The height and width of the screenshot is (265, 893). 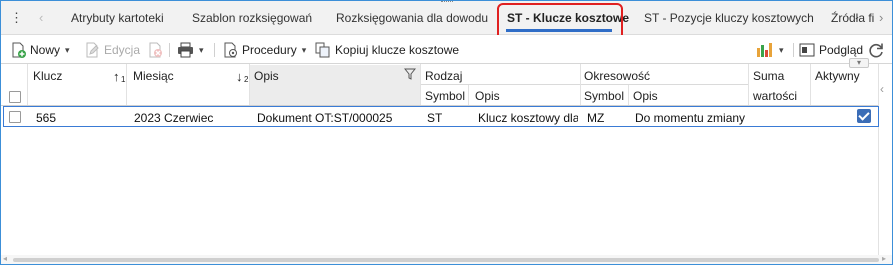 What do you see at coordinates (153, 76) in the screenshot?
I see `header-miesiac: Miesiąc` at bounding box center [153, 76].